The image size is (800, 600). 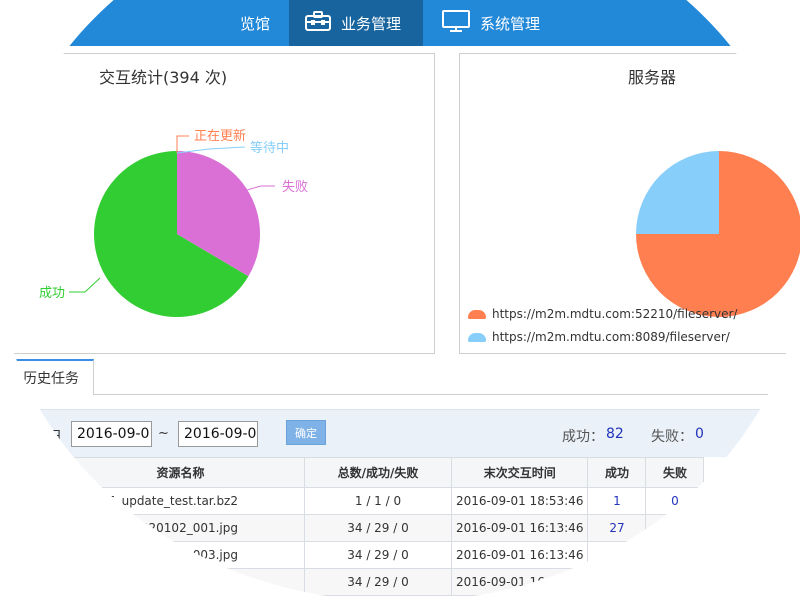 What do you see at coordinates (211, 150) in the screenshot?
I see `label-line-waiting` at bounding box center [211, 150].